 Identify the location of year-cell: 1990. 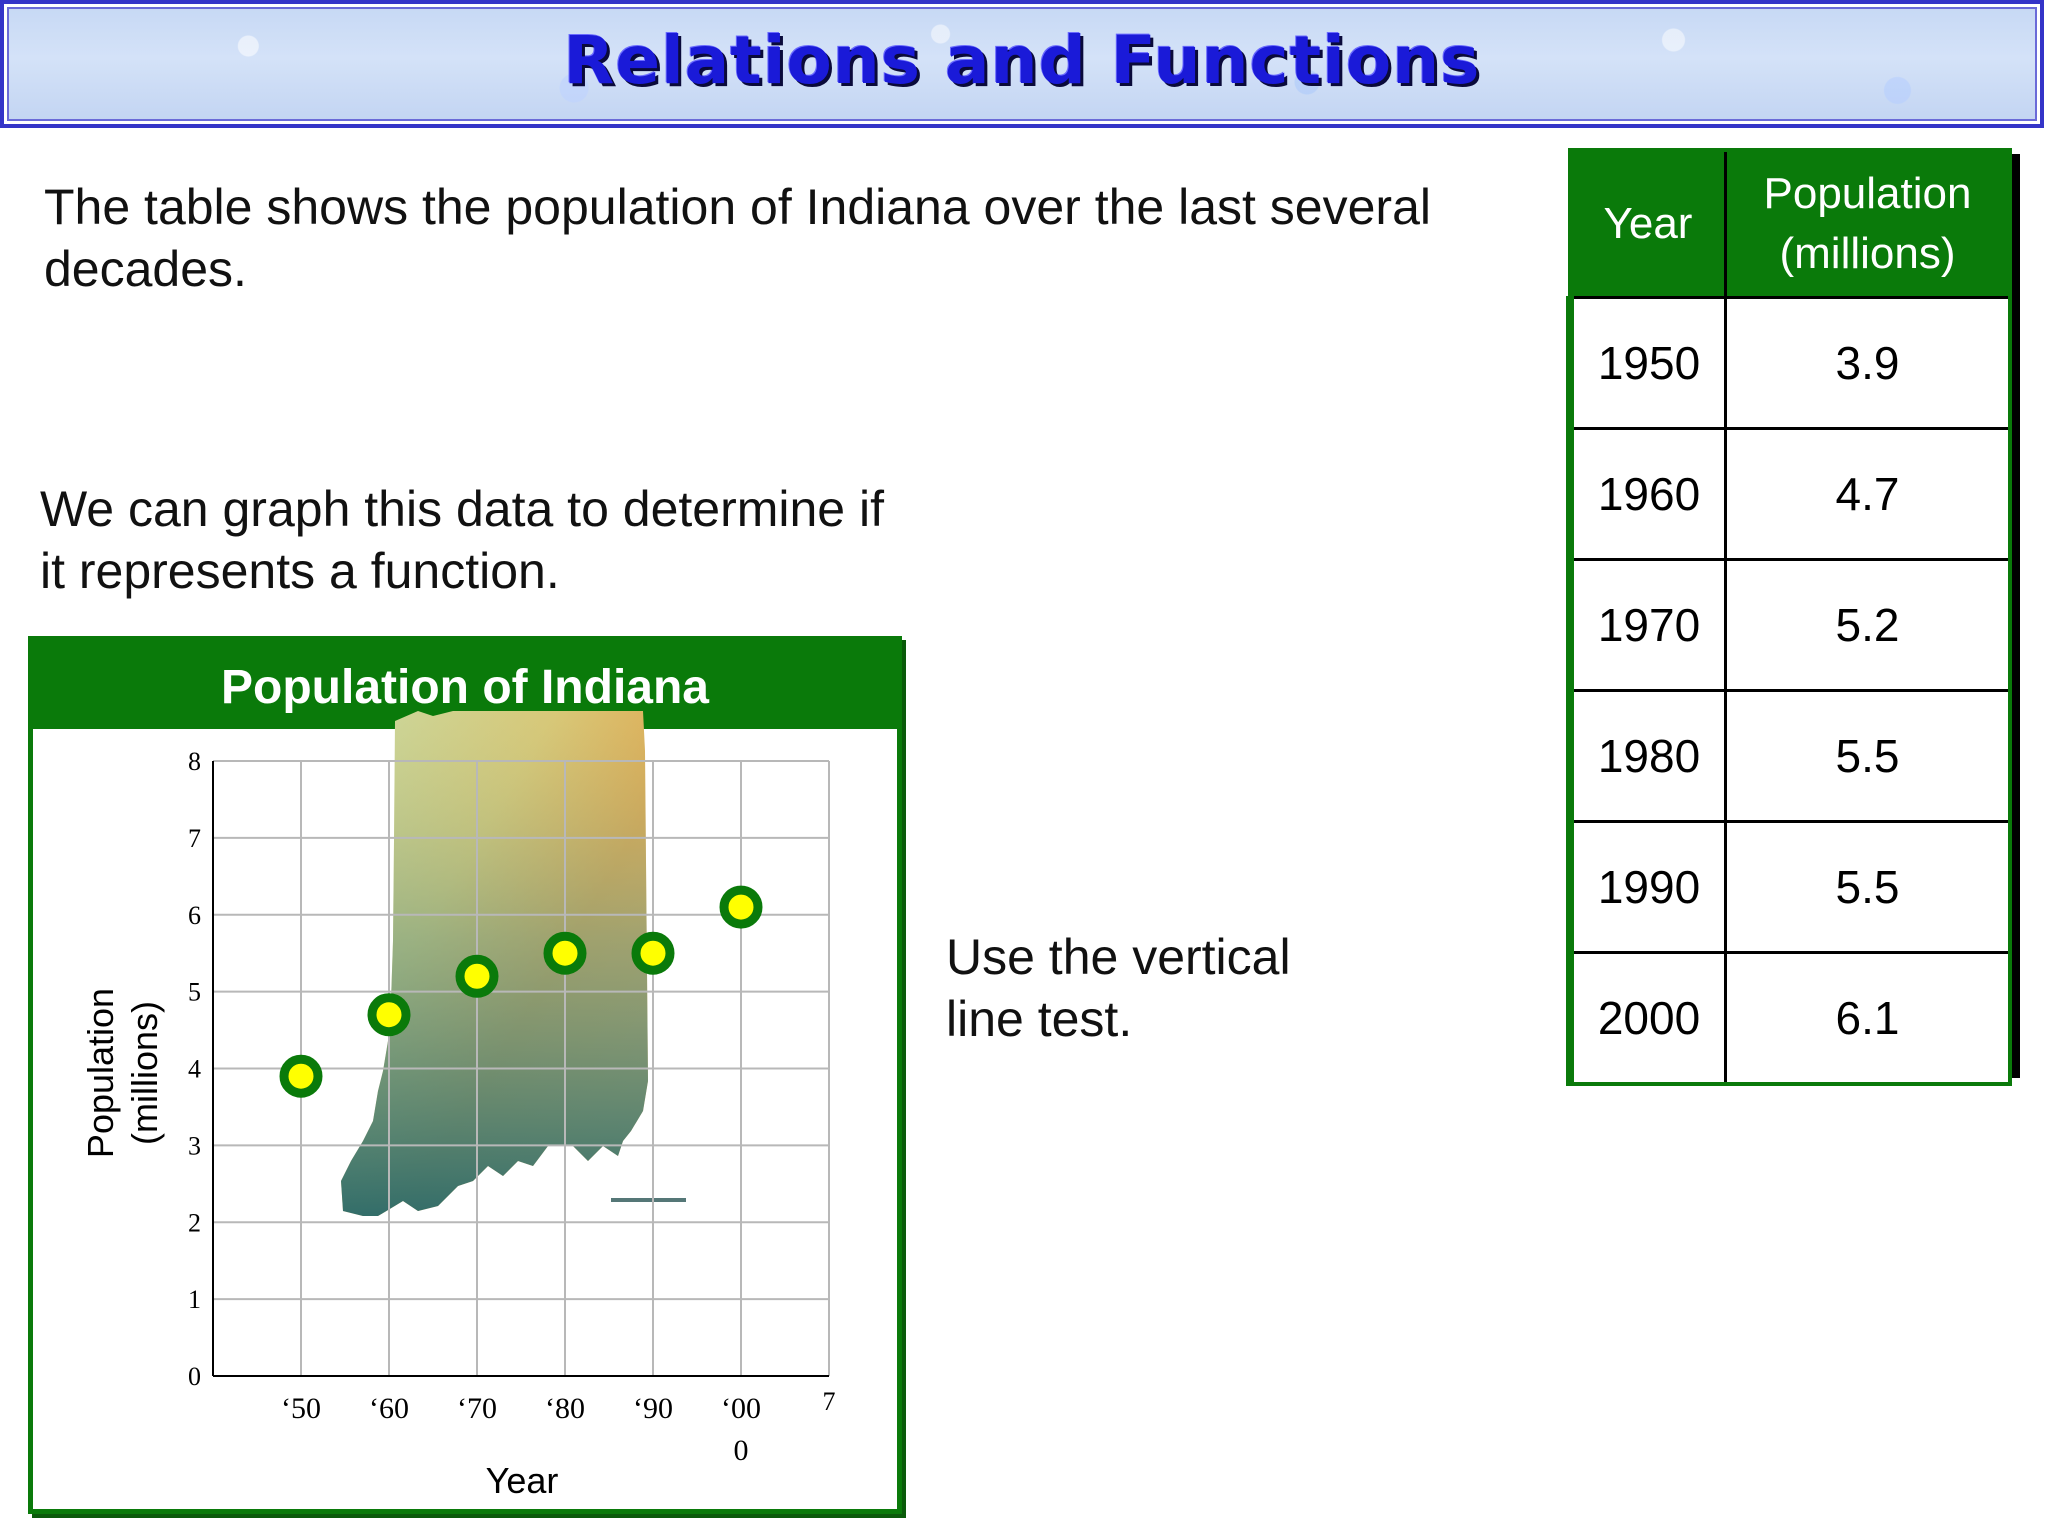
(1646, 886).